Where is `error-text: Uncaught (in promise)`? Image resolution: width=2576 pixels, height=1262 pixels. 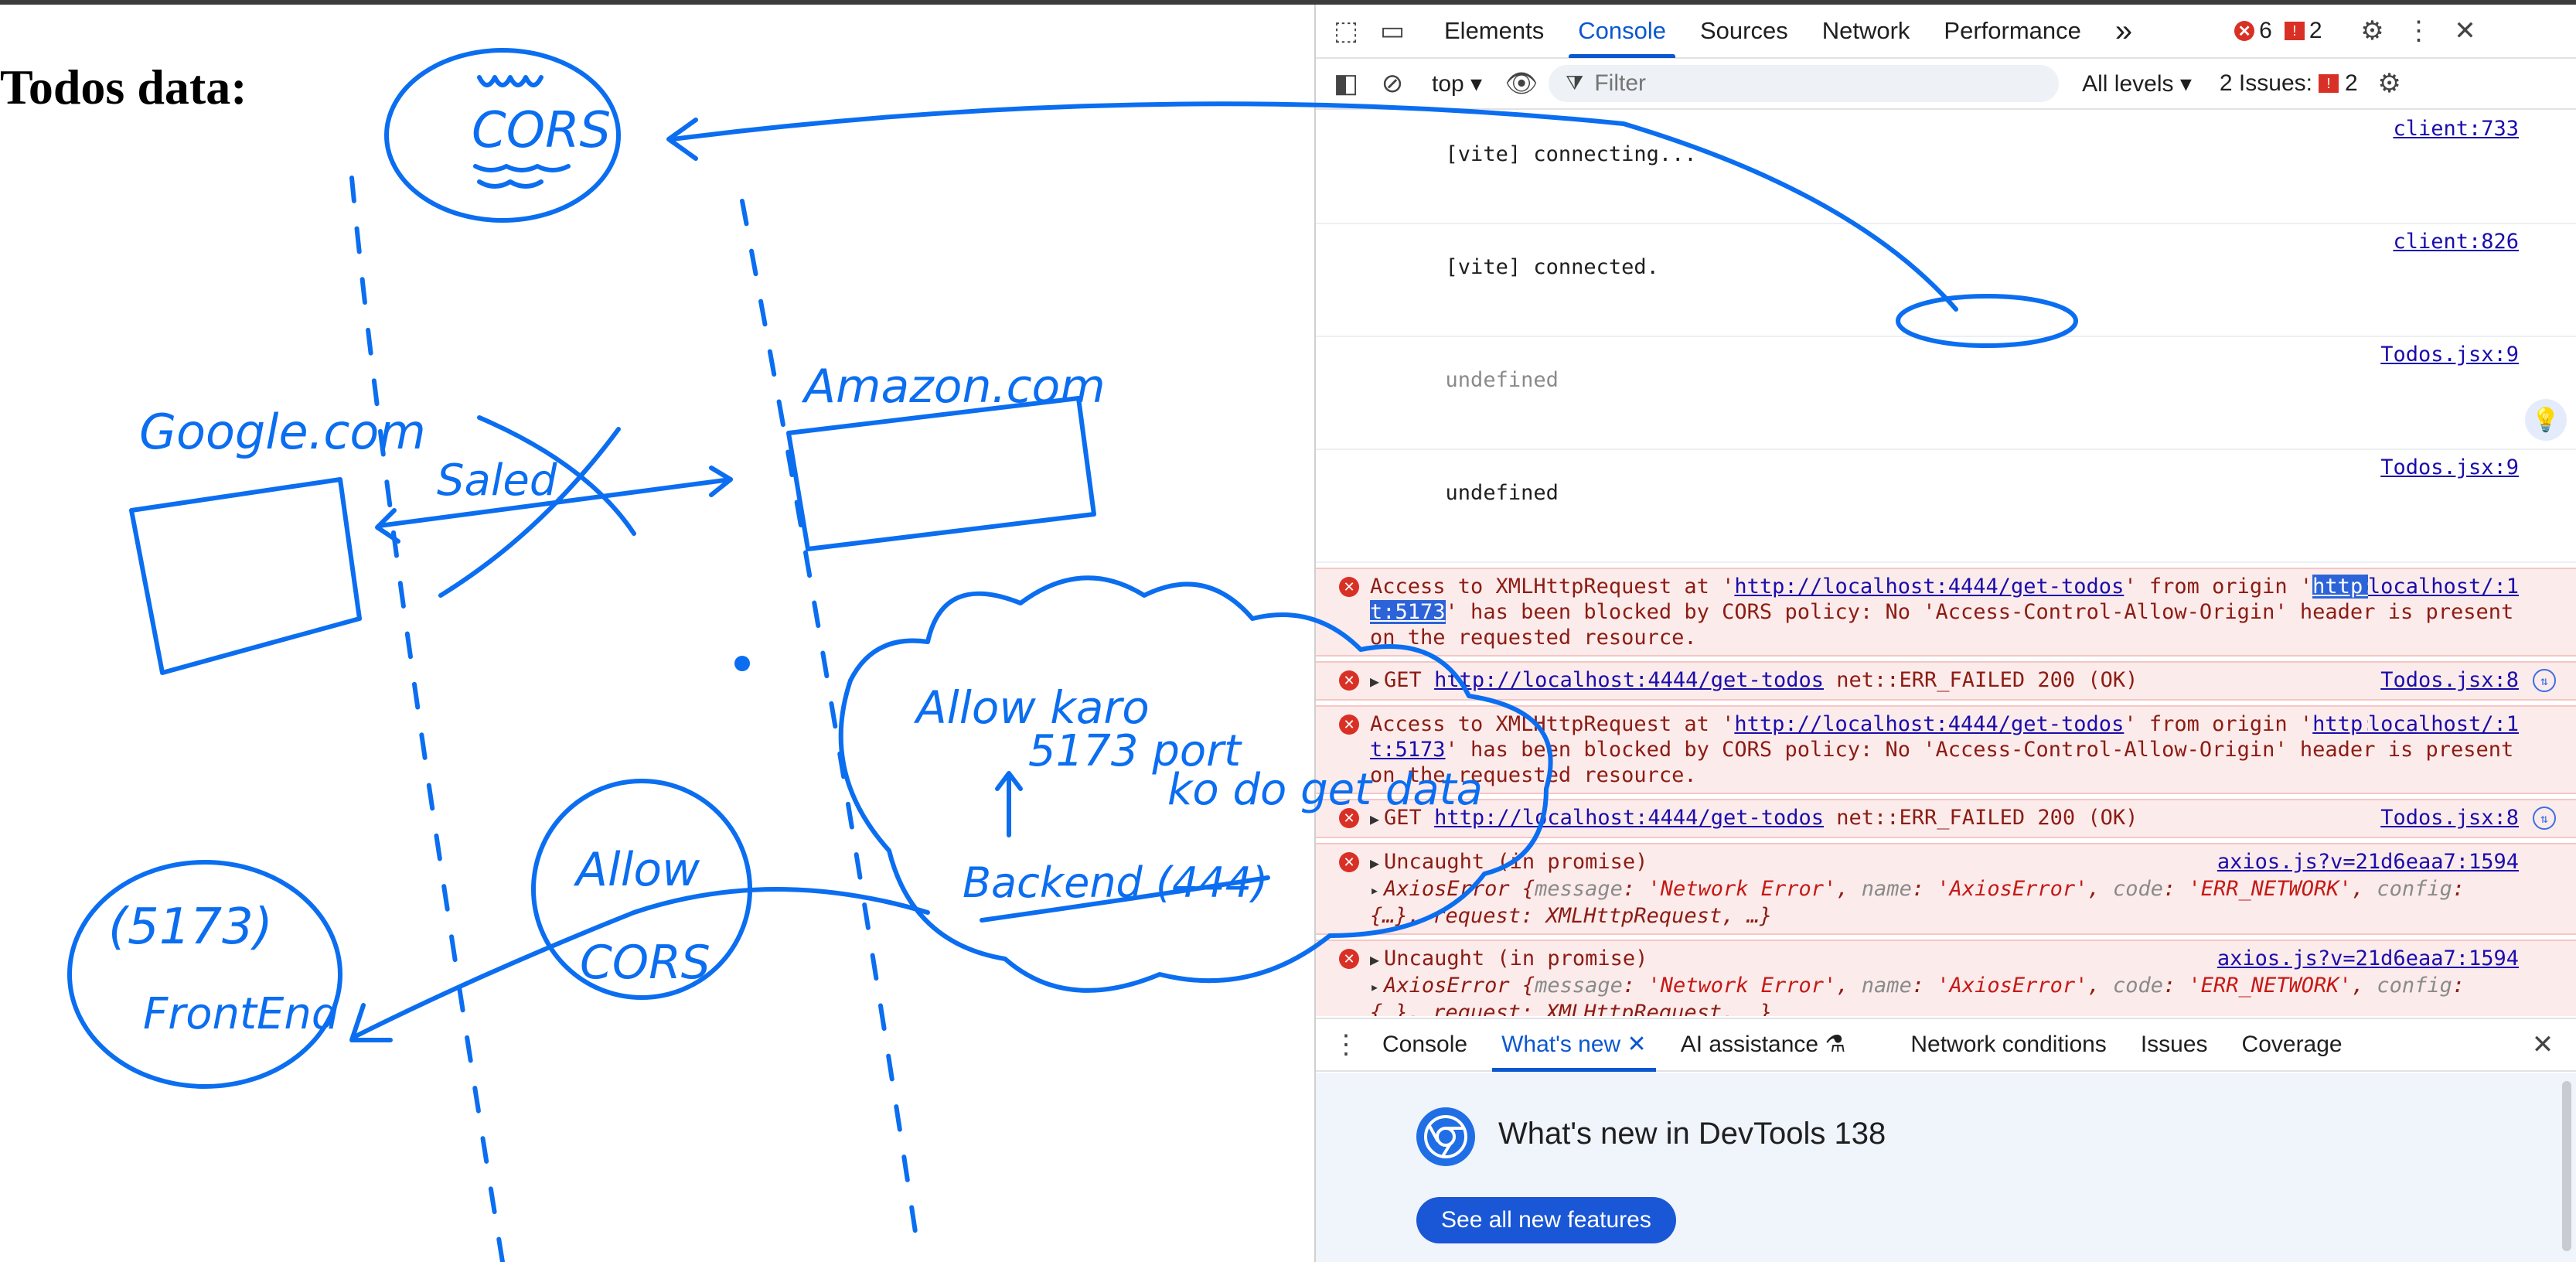 error-text: Uncaught (in promise) is located at coordinates (1516, 958).